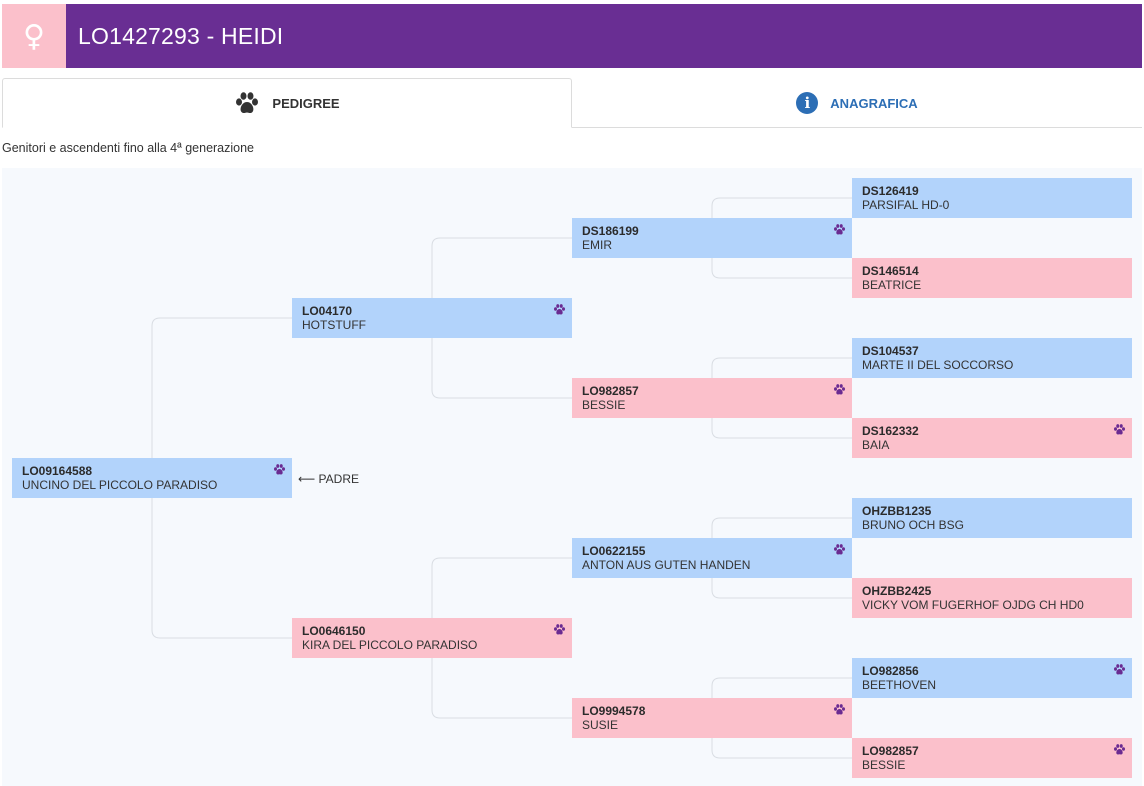 Image resolution: width=1144 pixels, height=786 pixels. Describe the element at coordinates (390, 645) in the screenshot. I see `node-name: KIRA DEL PICCOLO PARADISO` at that location.